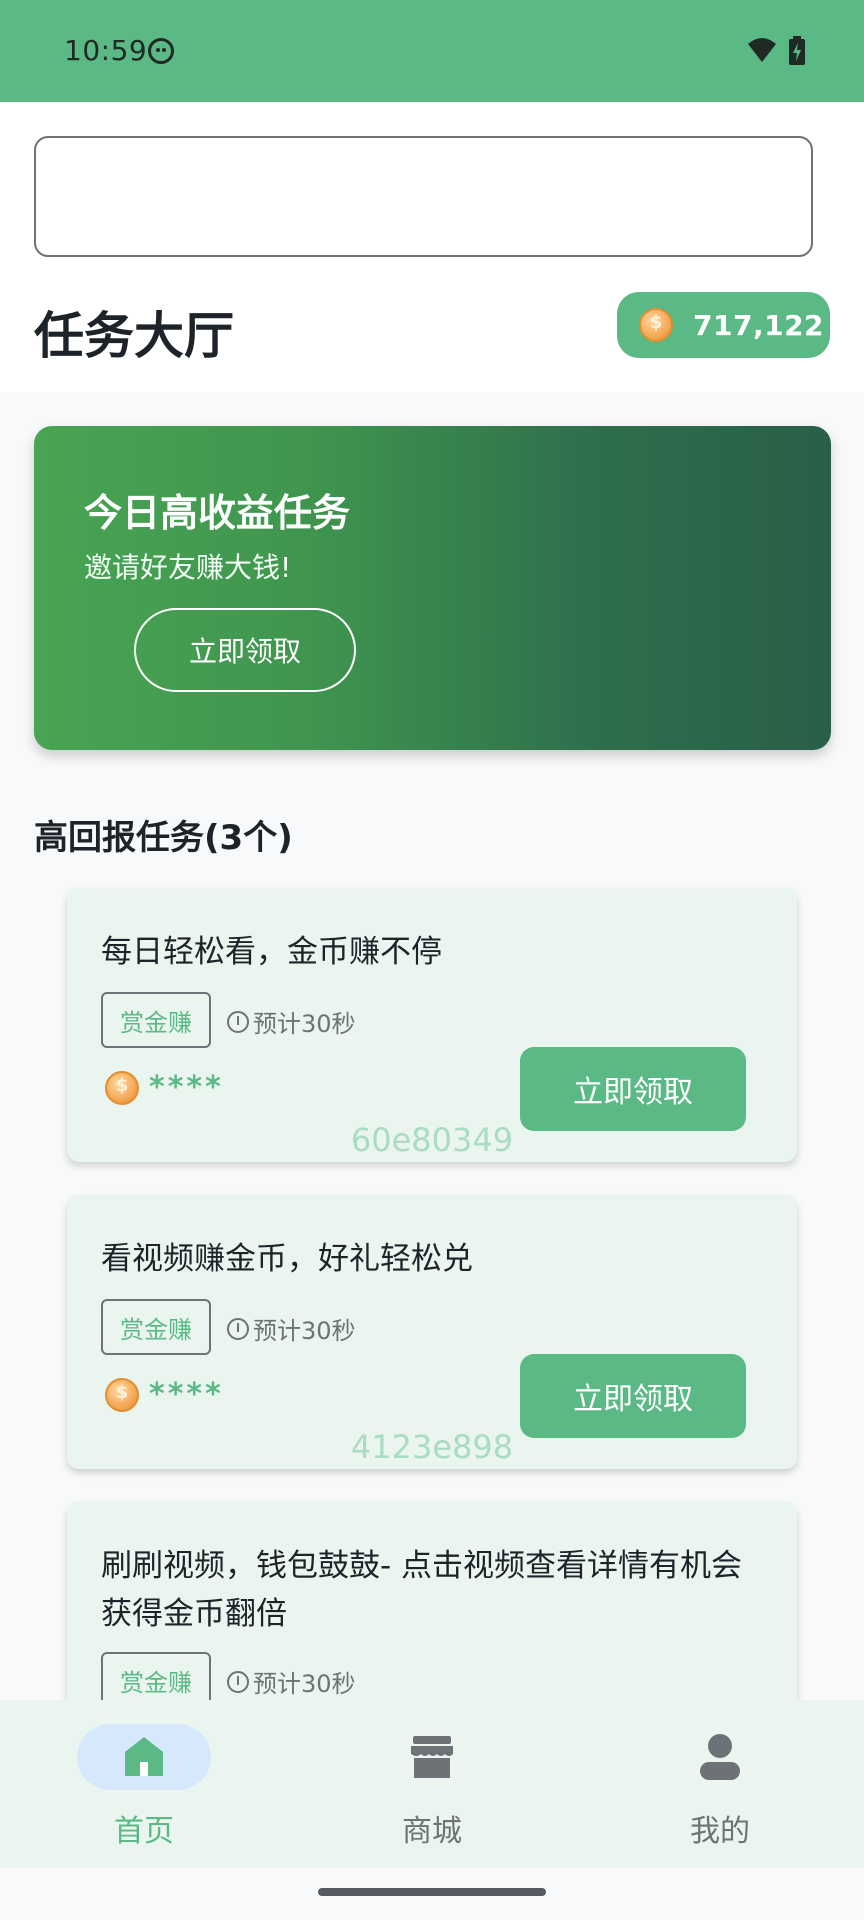 The height and width of the screenshot is (1920, 864). Describe the element at coordinates (432, 1447) in the screenshot. I see `task-id: 4123e898` at that location.